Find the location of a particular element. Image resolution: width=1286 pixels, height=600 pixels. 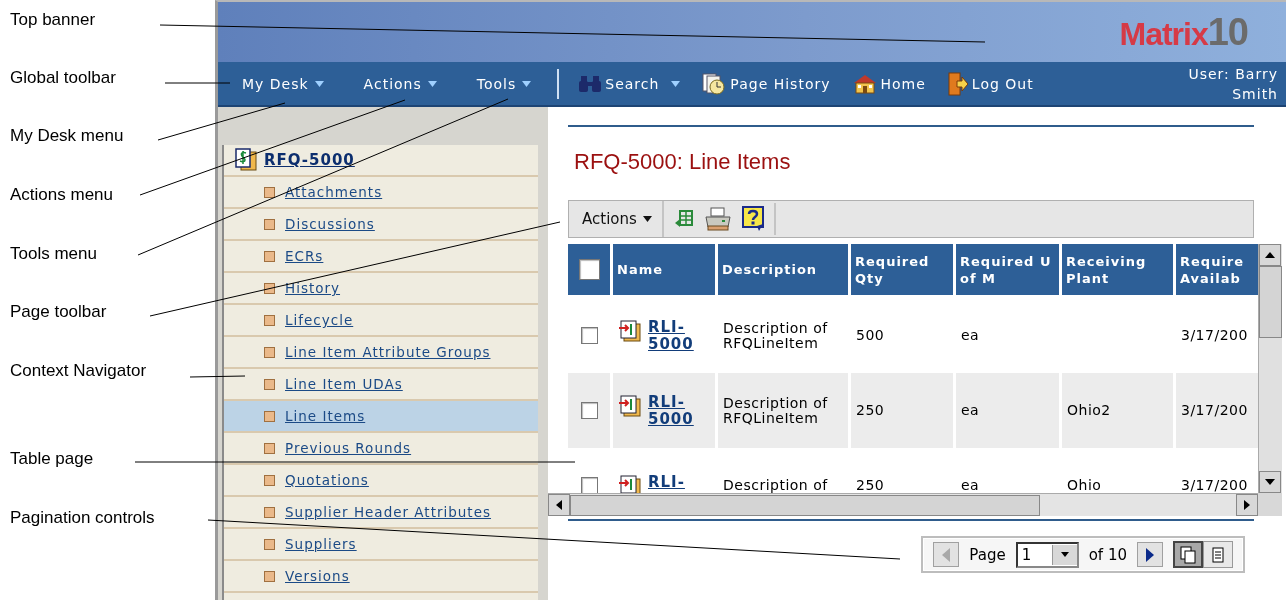

nav-item: Attachments is located at coordinates (381, 193).